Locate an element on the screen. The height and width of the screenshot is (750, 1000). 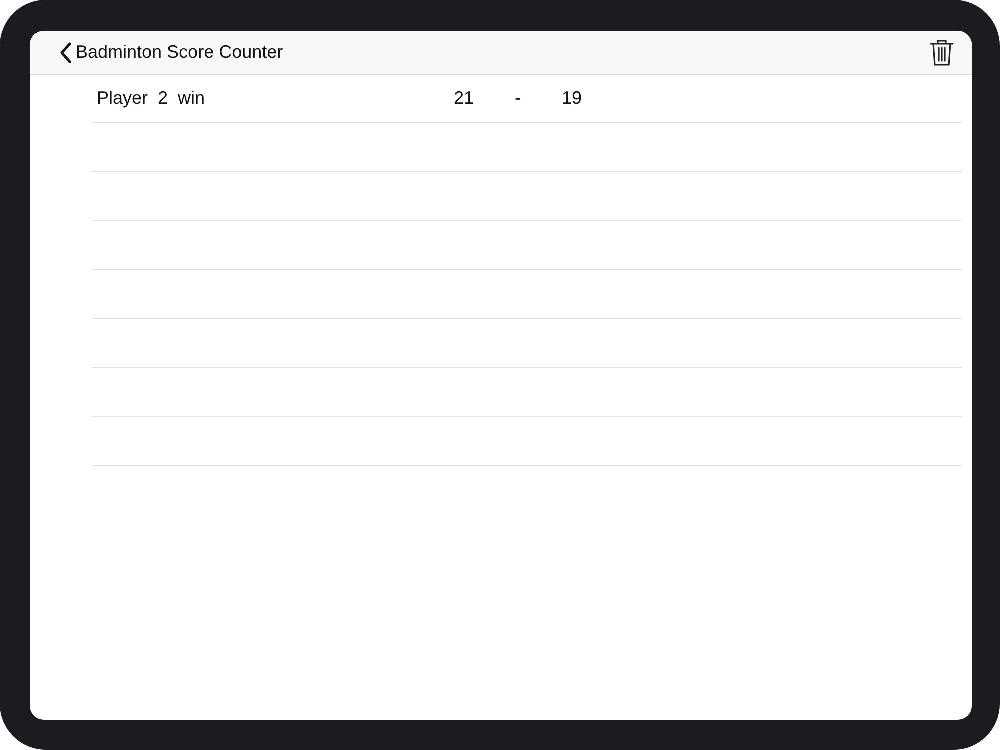
result-text: Player 2 win is located at coordinates (151, 98).